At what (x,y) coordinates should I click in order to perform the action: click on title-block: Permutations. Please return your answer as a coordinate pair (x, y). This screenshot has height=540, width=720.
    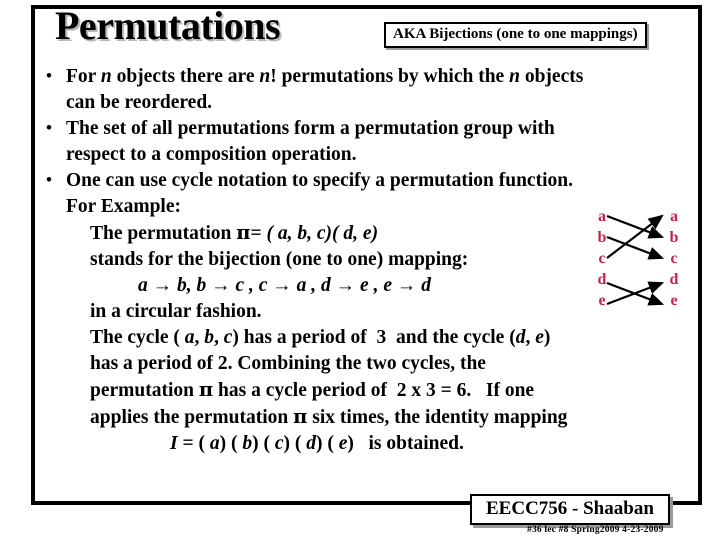
    Looking at the image, I should click on (220, 27).